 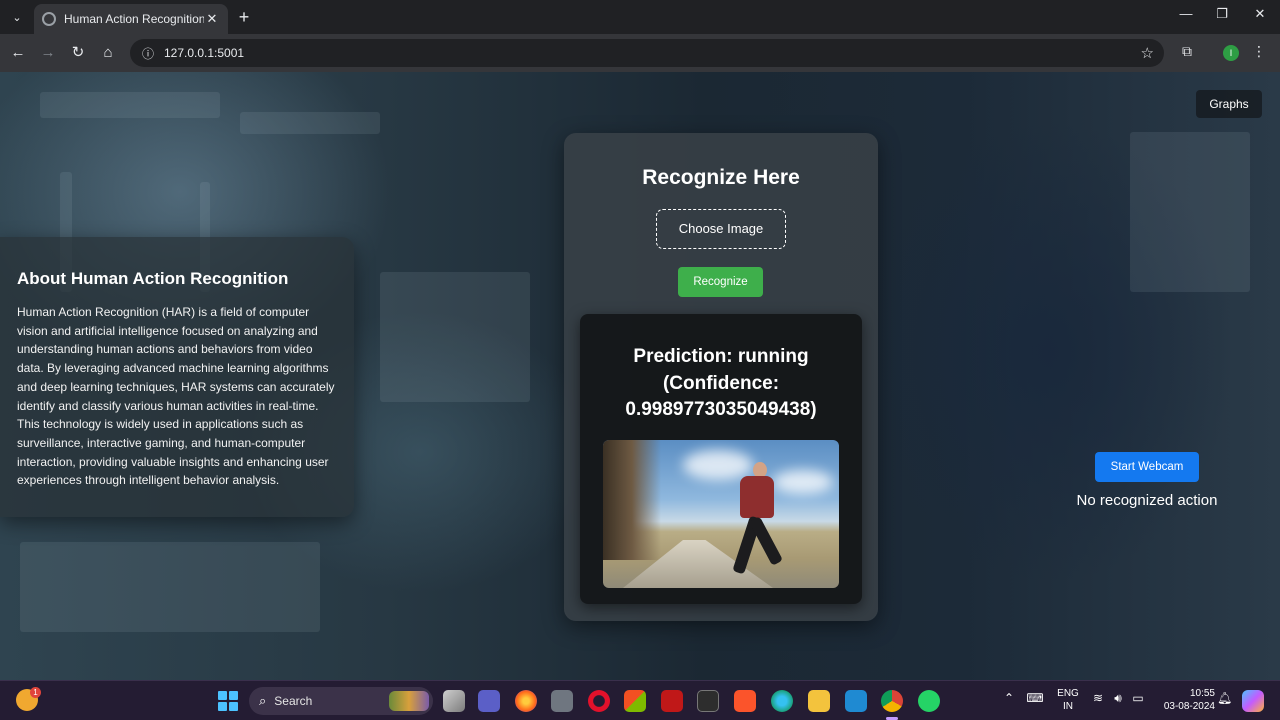 I want to click on volume-icon: 🔊︎, so click(x=1118, y=698).